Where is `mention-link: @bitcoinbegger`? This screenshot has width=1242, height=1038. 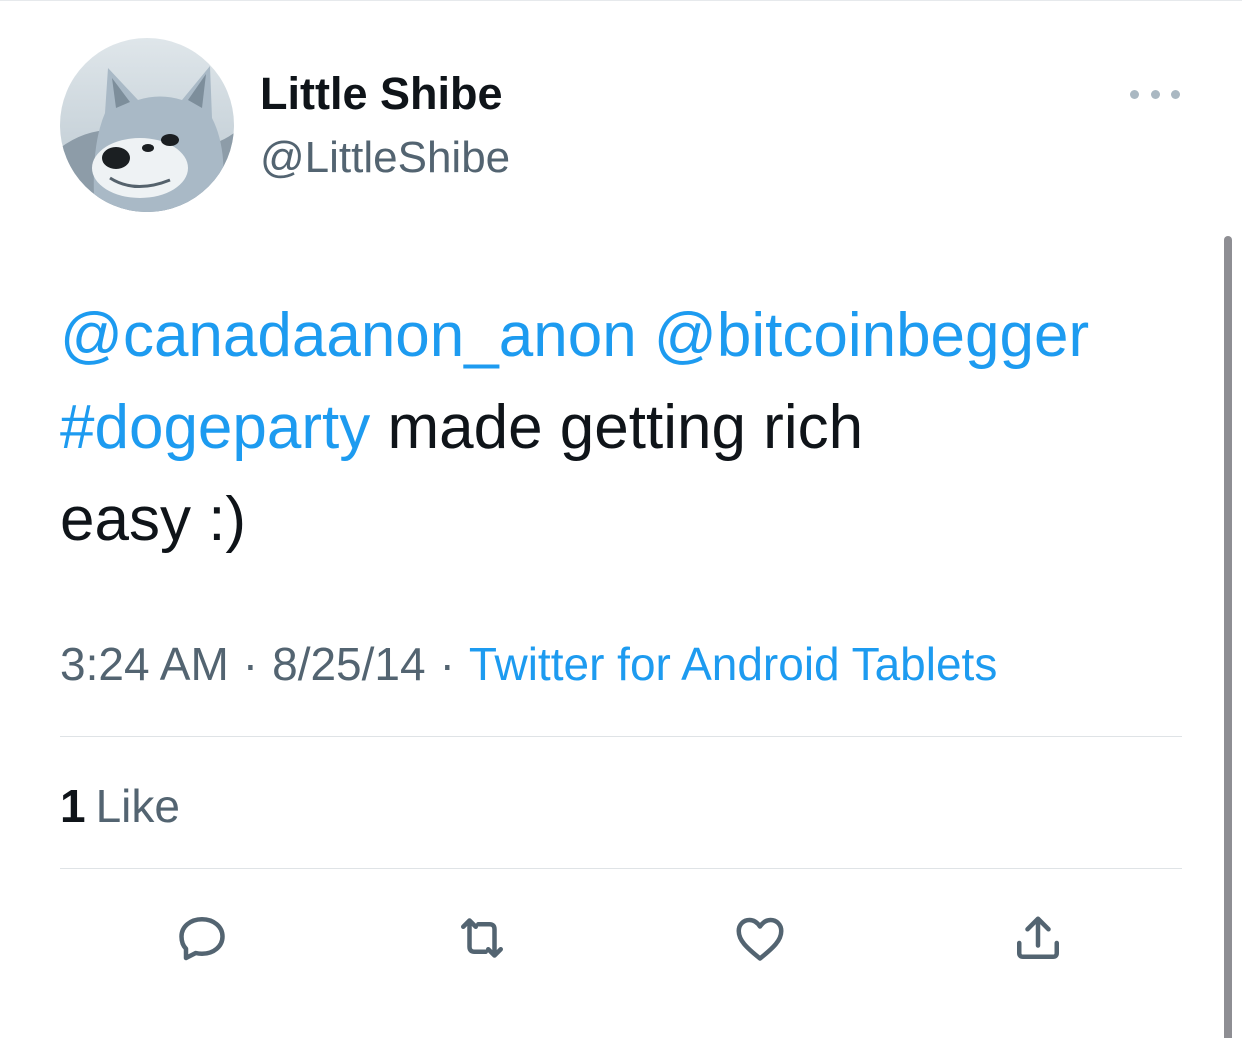 mention-link: @bitcoinbegger is located at coordinates (871, 335).